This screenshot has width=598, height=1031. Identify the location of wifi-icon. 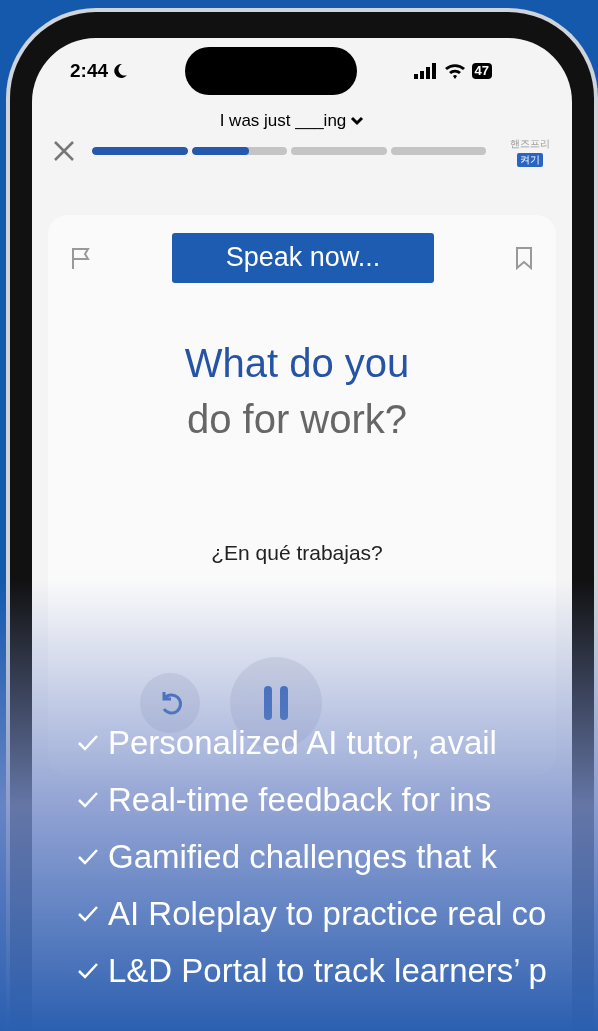
(454, 71).